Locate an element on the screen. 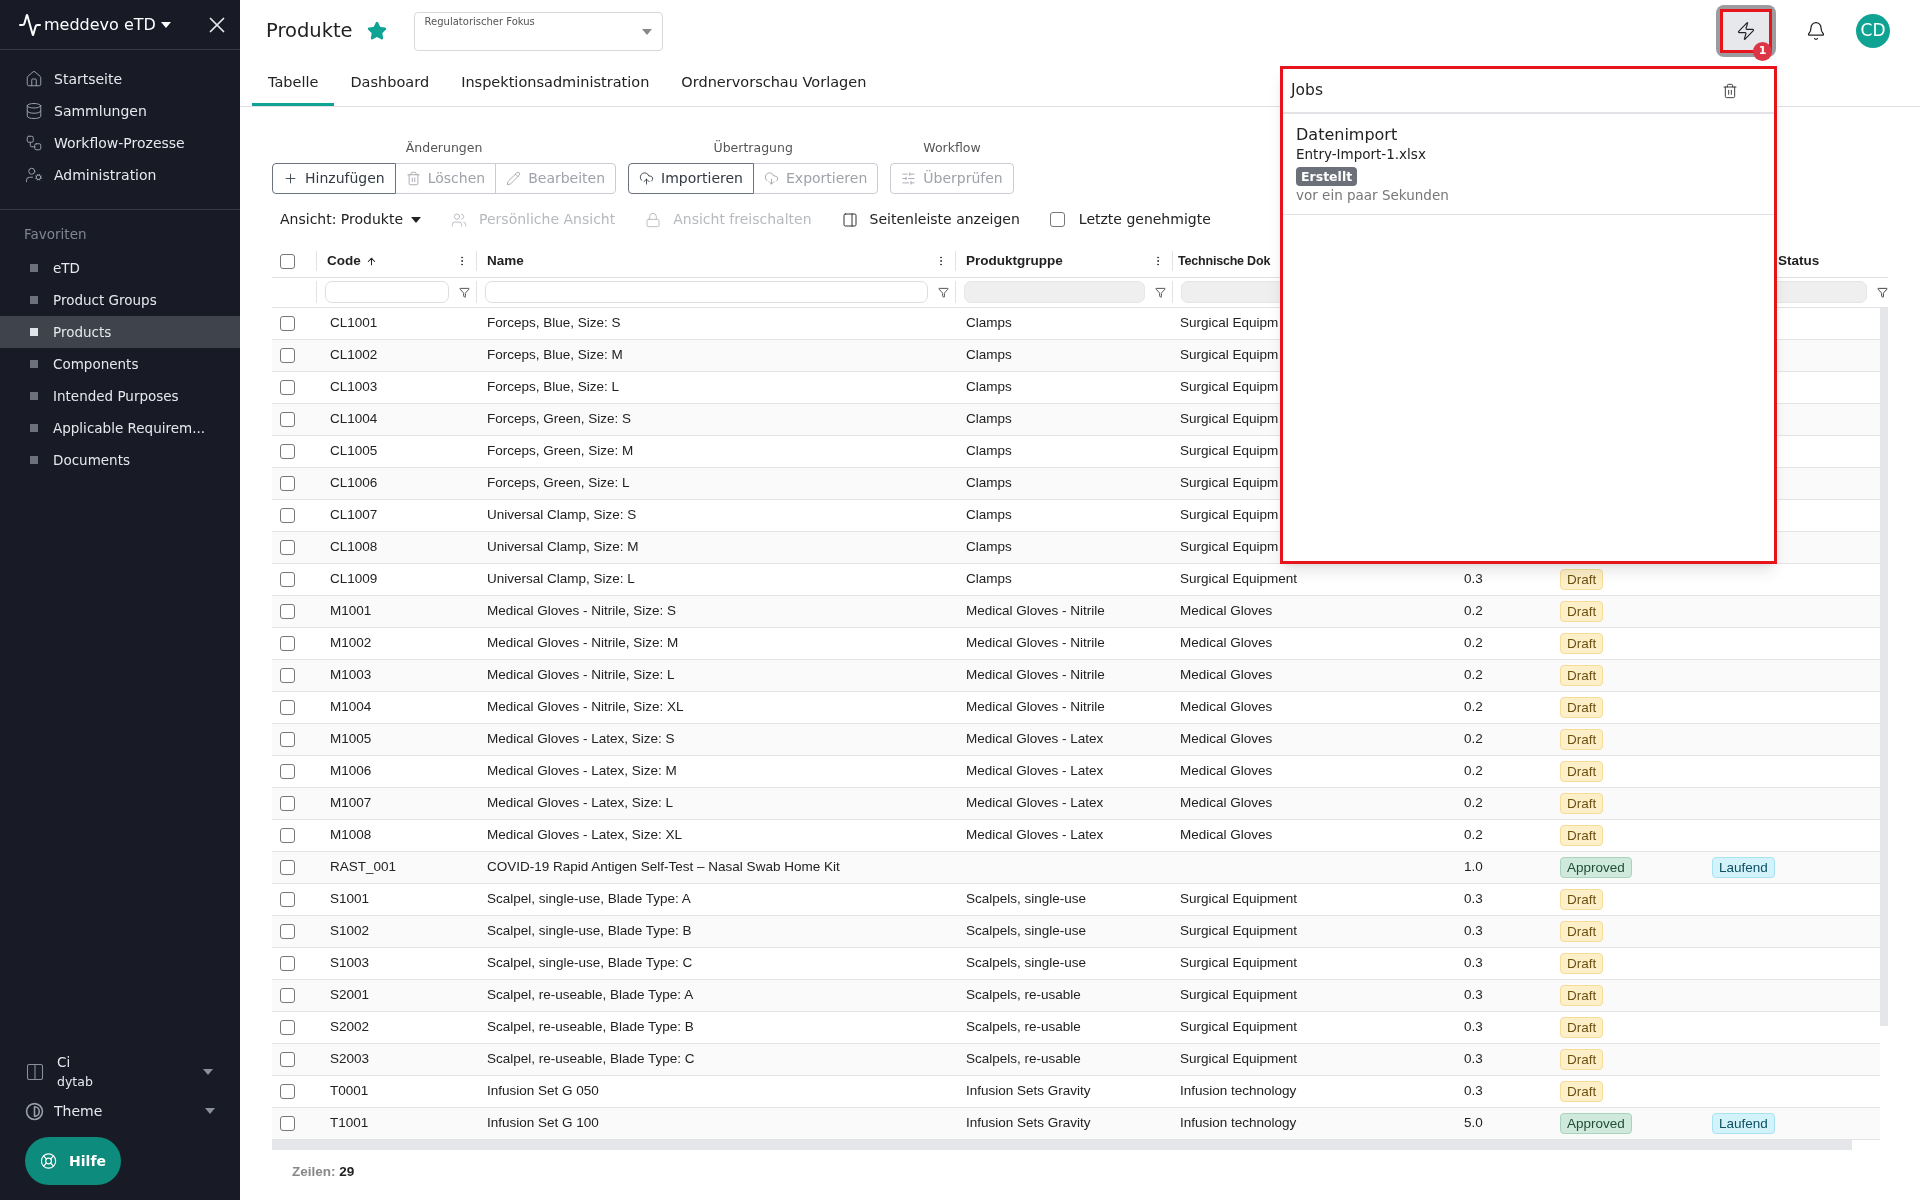 This screenshot has width=1920, height=1200. table-row: M1007 Medical Gloves - Latex, Size: L Medical Gloves - Latex Medical Gloves 0.2 Draft is located at coordinates (1076, 803).